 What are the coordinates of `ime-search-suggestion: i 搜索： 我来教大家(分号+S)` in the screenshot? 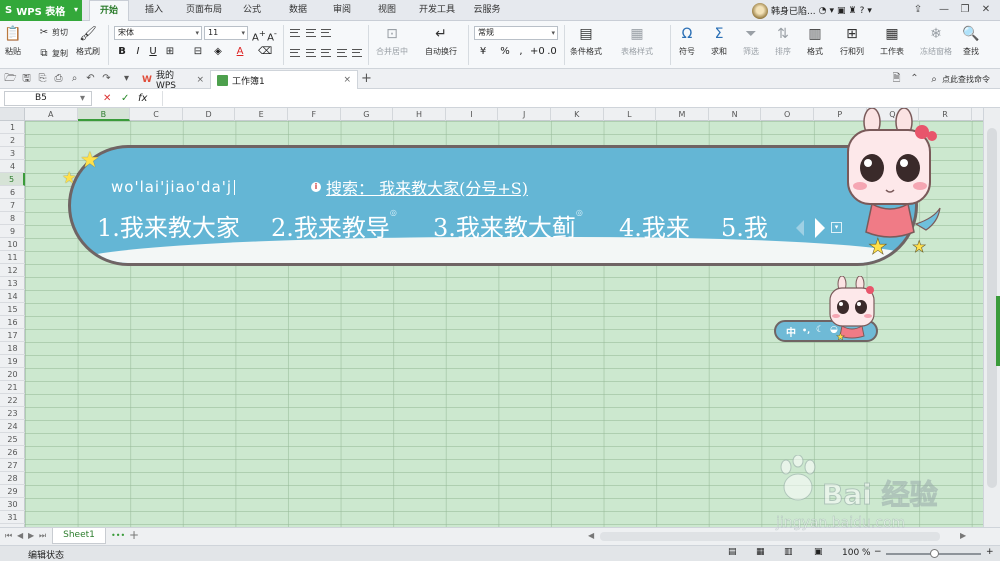 It's located at (419, 187).